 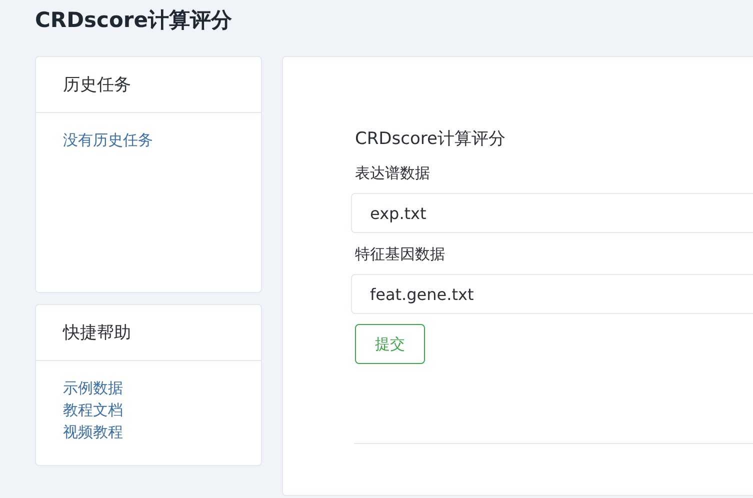 I want to click on card-header: 历史任务, so click(x=148, y=85).